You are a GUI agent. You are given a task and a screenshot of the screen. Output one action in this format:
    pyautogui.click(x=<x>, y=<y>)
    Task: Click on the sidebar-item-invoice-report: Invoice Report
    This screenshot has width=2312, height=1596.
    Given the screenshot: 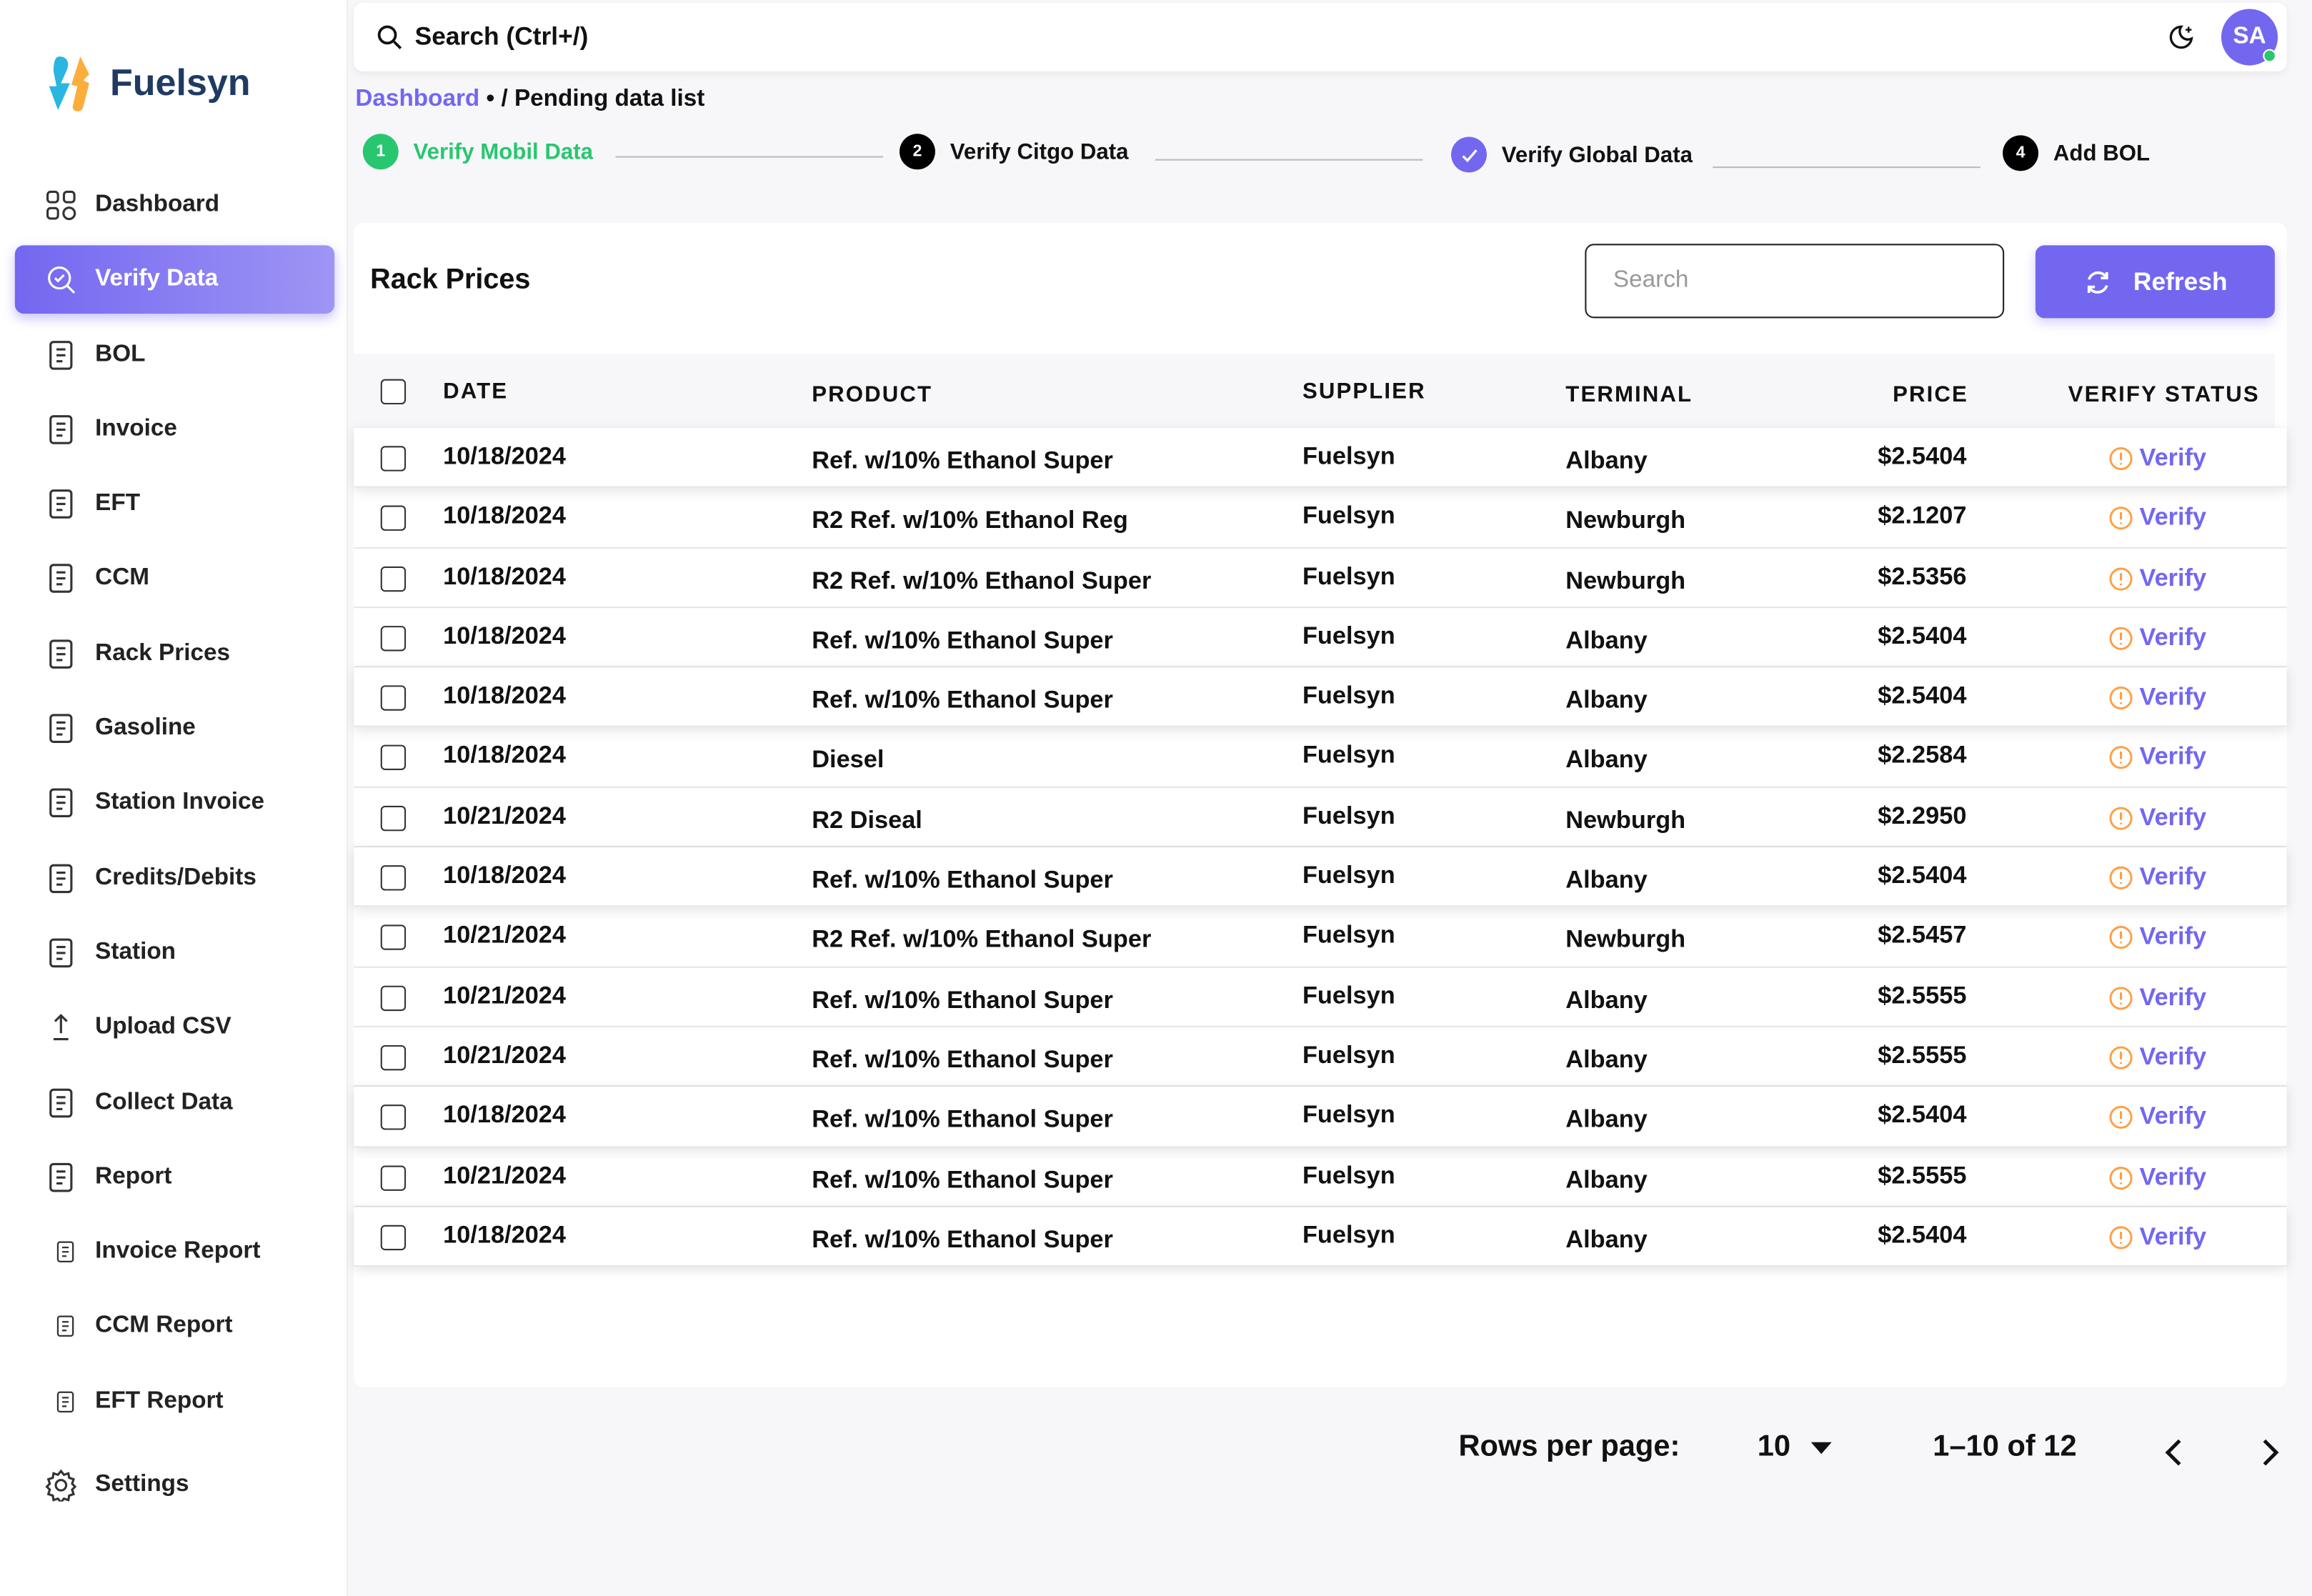 What is the action you would take?
    pyautogui.click(x=174, y=1252)
    